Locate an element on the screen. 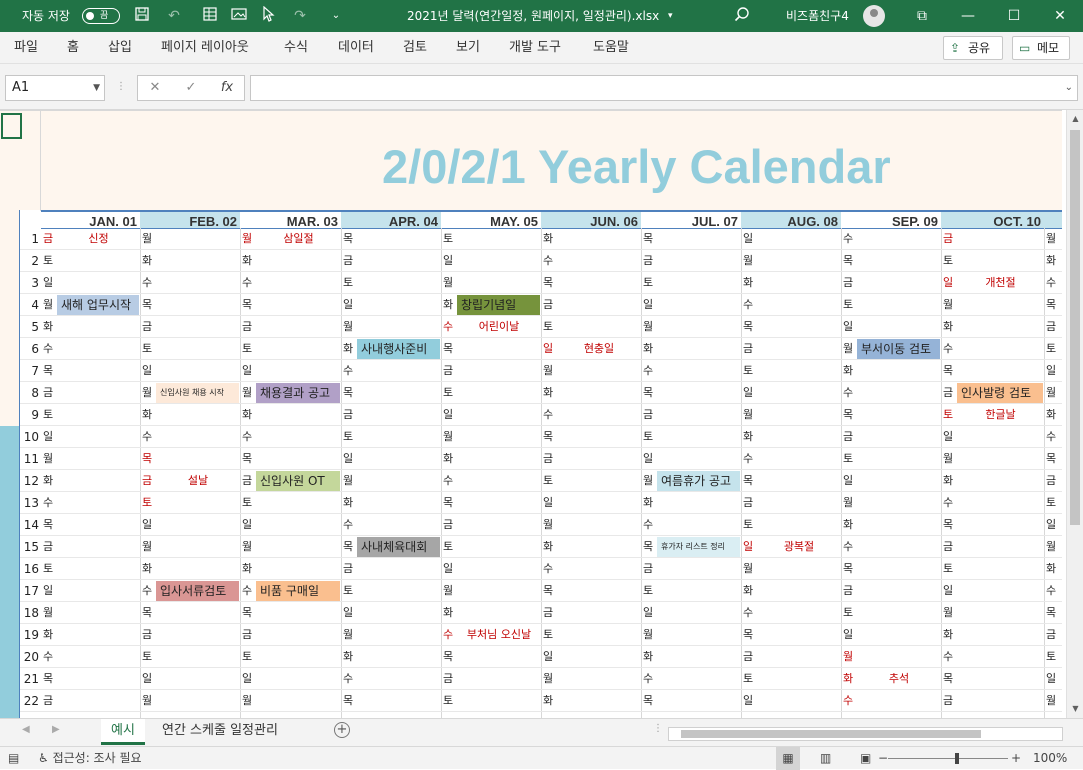  scroll-down-icon: ▼ is located at coordinates (1075, 708).